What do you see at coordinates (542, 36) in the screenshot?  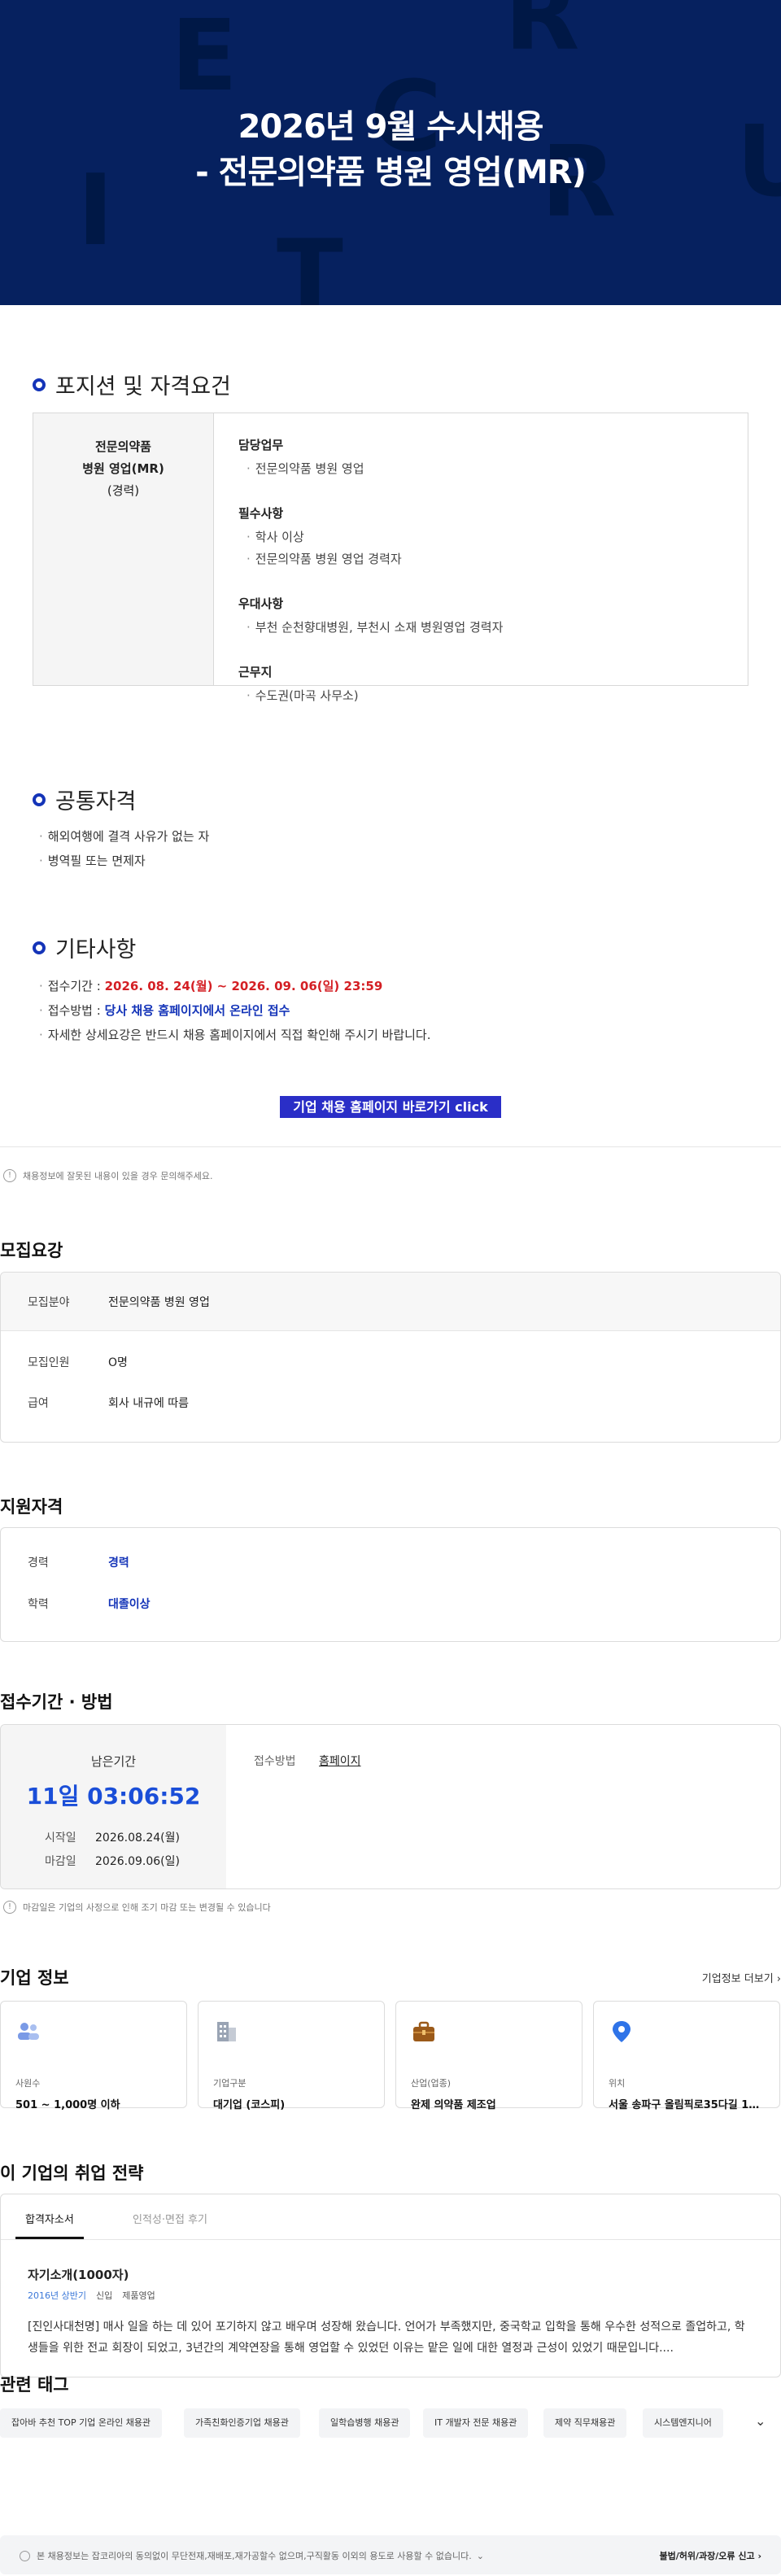 I see `hero-deco-letter: R` at bounding box center [542, 36].